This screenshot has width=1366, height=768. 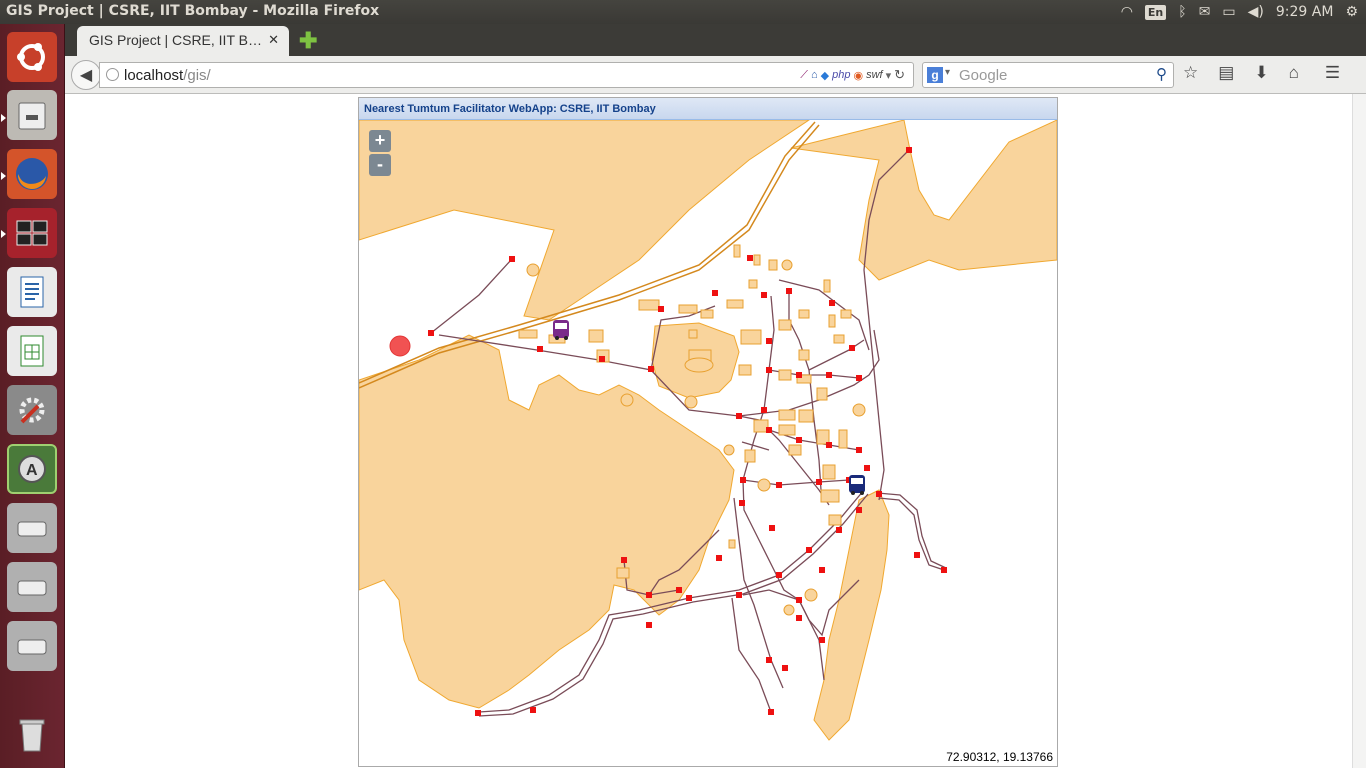 I want to click on zoom-out-button: -, so click(x=380, y=165).